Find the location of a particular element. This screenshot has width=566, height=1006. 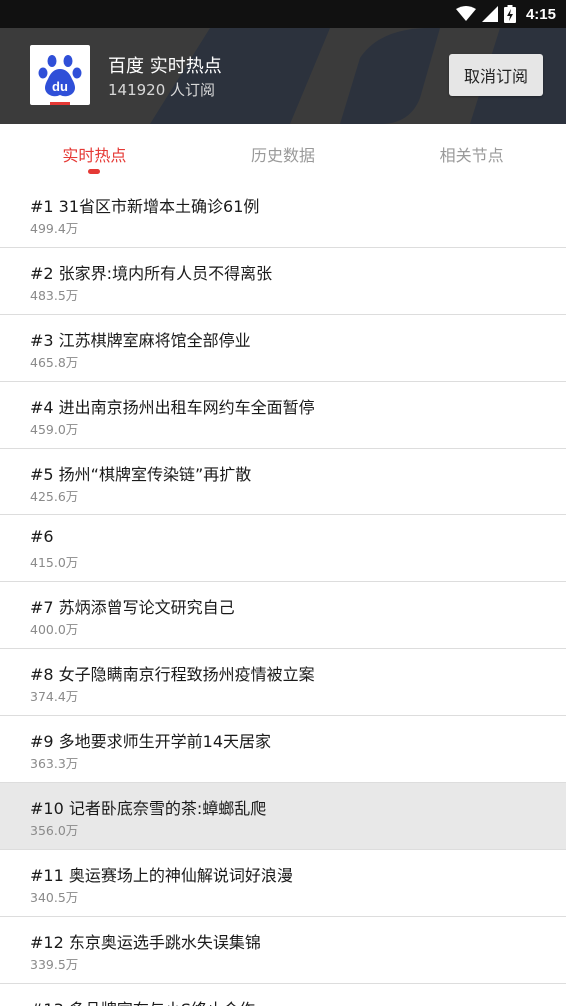

item-count: 465.8万 is located at coordinates (54, 362).